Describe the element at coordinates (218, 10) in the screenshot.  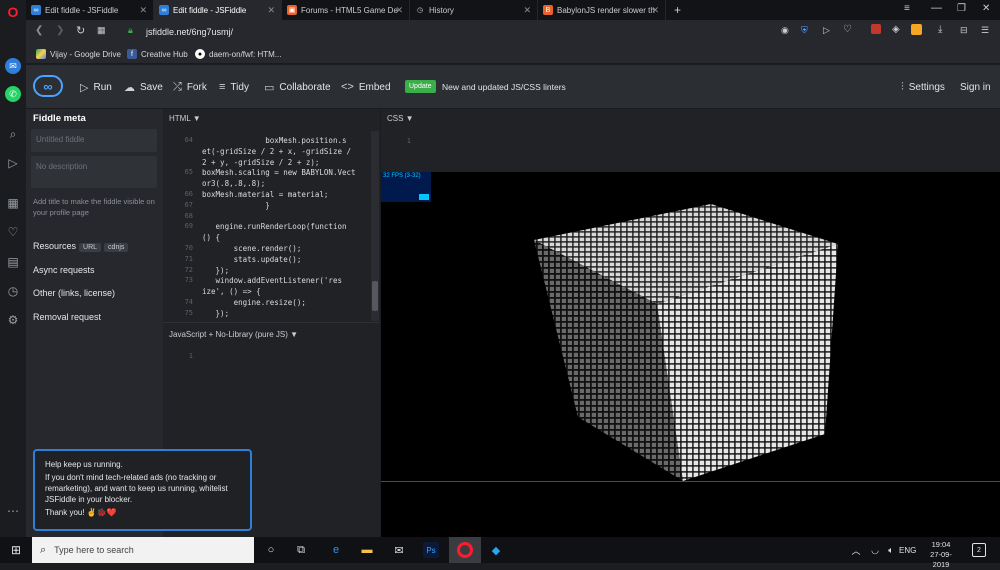
I see `browser-tab-active: ∞ Edit fiddle - JSFiddle ✕` at that location.